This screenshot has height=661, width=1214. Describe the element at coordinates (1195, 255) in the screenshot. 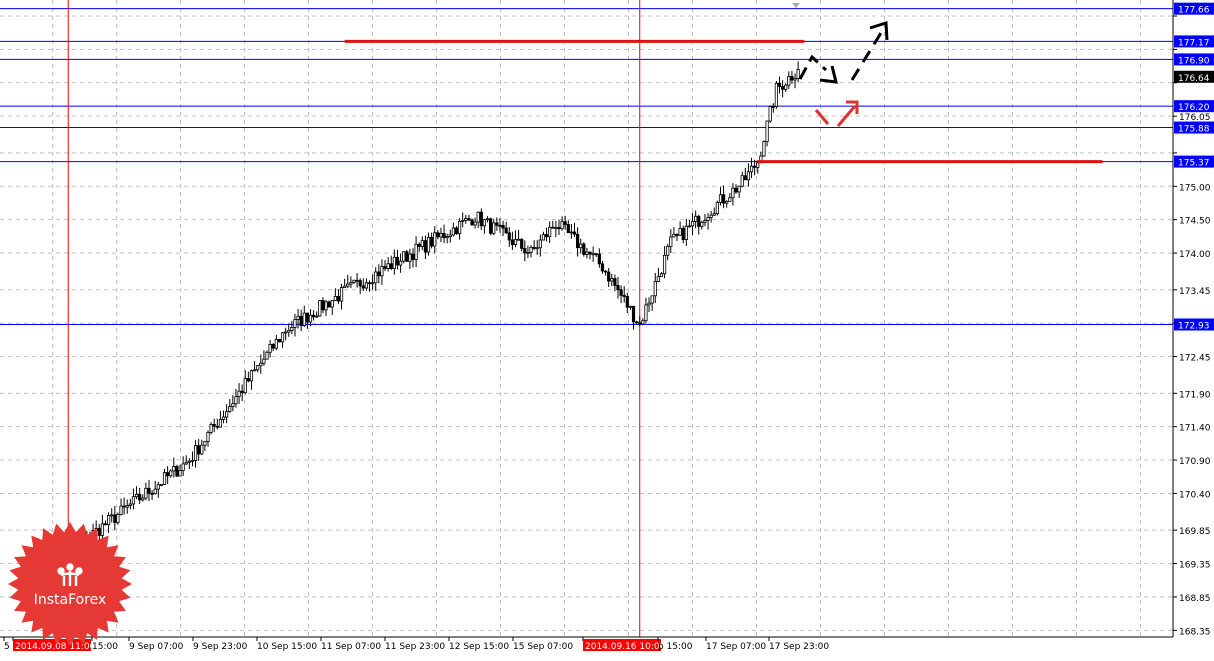

I see `price-tick-label: 174.00` at that location.